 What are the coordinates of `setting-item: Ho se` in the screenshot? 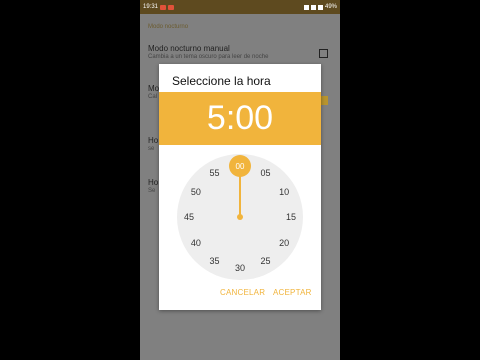 It's located at (153, 144).